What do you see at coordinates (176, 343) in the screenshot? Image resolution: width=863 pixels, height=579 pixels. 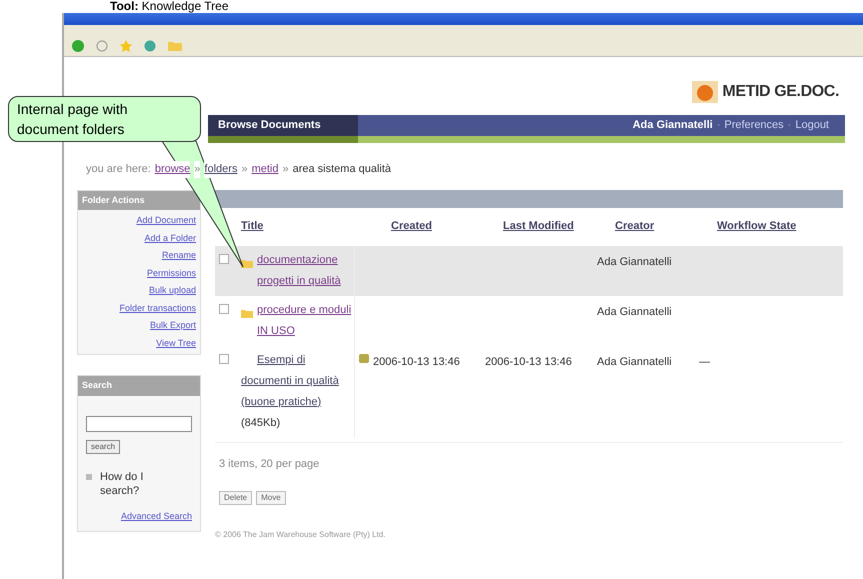 I see `action-link: View Tree` at bounding box center [176, 343].